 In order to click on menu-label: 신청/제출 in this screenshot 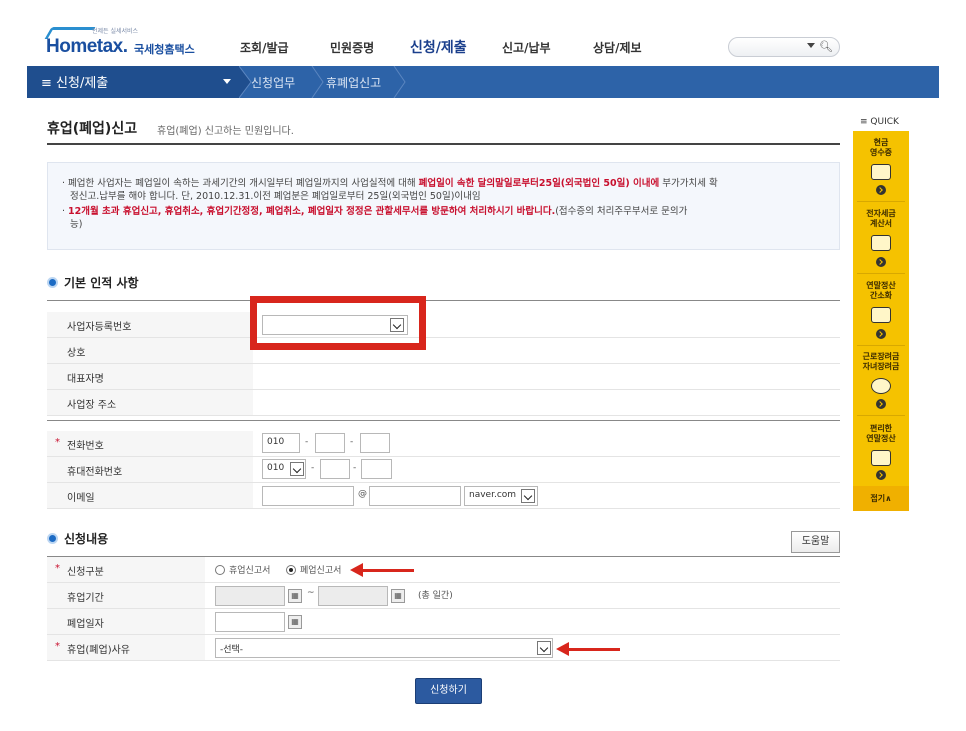, I will do `click(82, 83)`.